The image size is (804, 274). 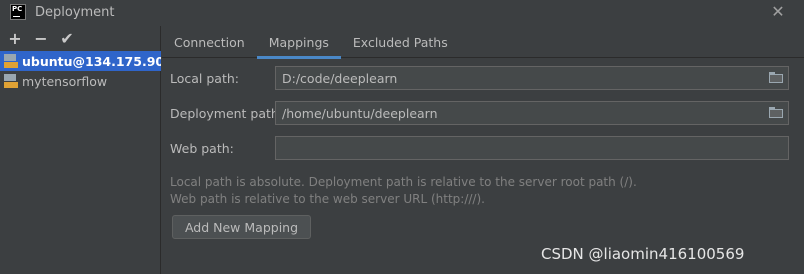 I want to click on window-title: Deployment, so click(x=75, y=12).